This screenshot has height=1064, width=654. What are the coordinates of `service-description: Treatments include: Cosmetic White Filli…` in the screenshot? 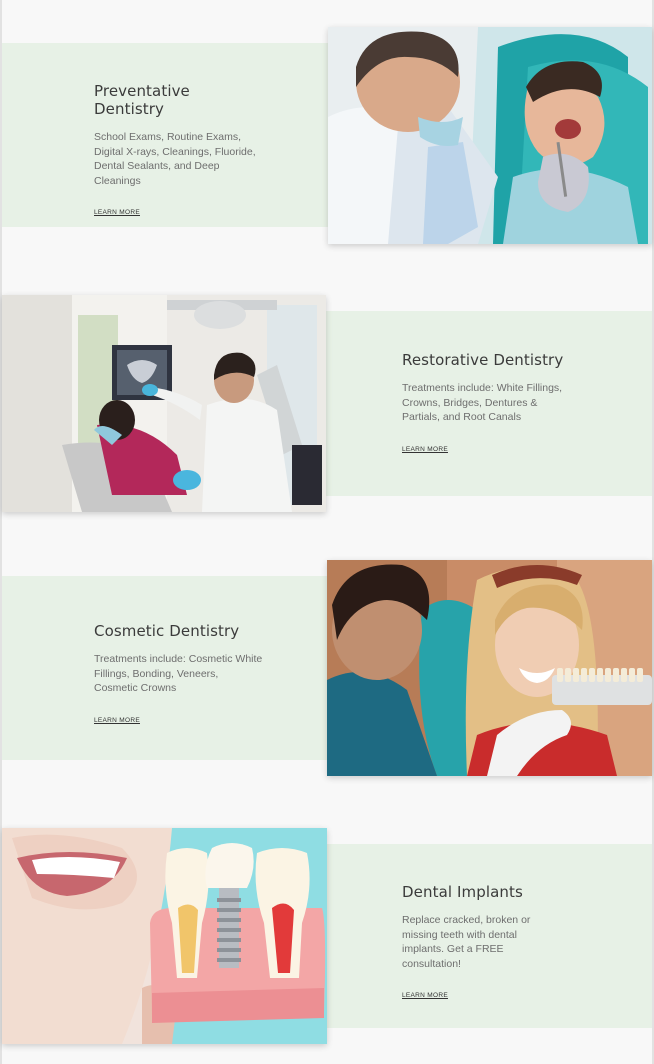 It's located at (178, 674).